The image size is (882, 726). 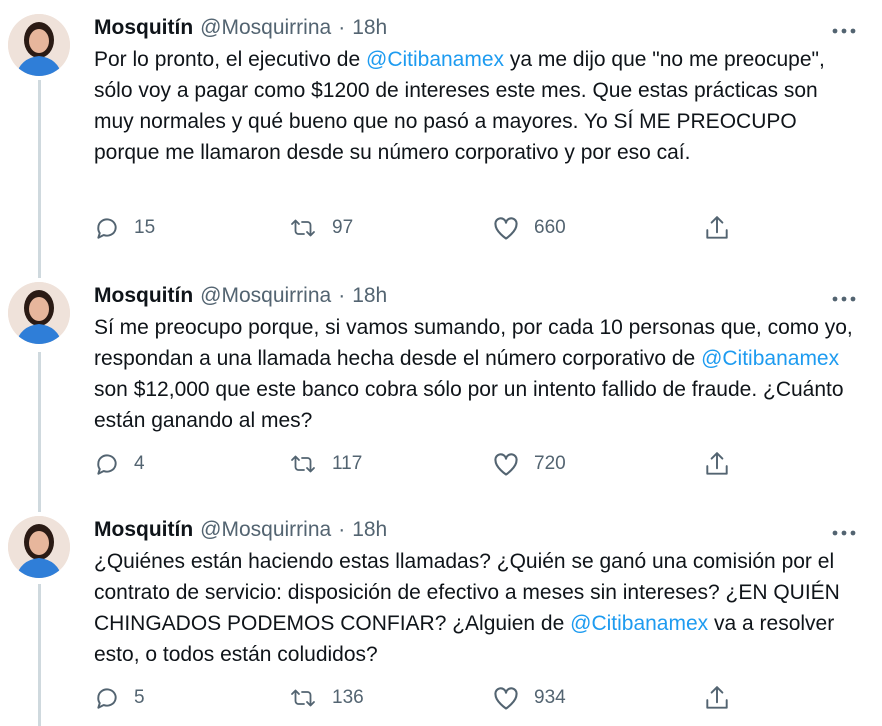 I want to click on reply-button: 15, so click(x=124, y=228).